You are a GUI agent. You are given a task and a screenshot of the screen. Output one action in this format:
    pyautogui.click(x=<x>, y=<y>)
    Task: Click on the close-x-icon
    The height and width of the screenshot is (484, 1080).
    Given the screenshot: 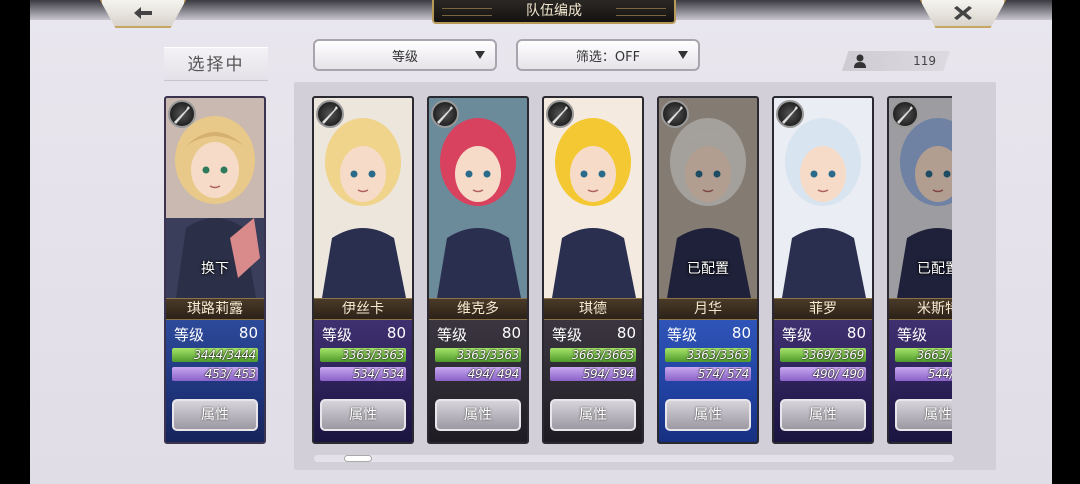 What is the action you would take?
    pyautogui.click(x=963, y=13)
    